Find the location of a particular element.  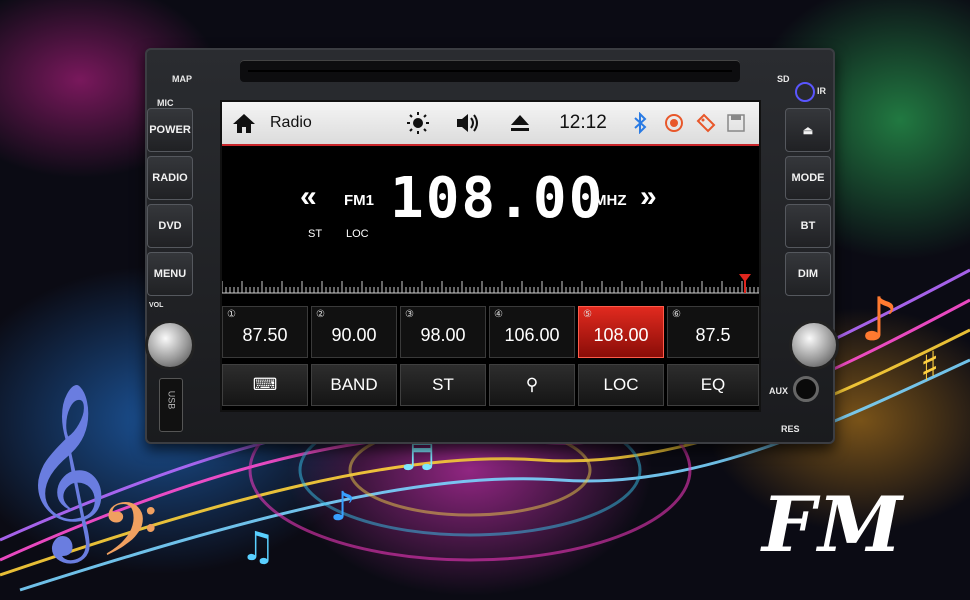

tag-icon is located at coordinates (706, 123).